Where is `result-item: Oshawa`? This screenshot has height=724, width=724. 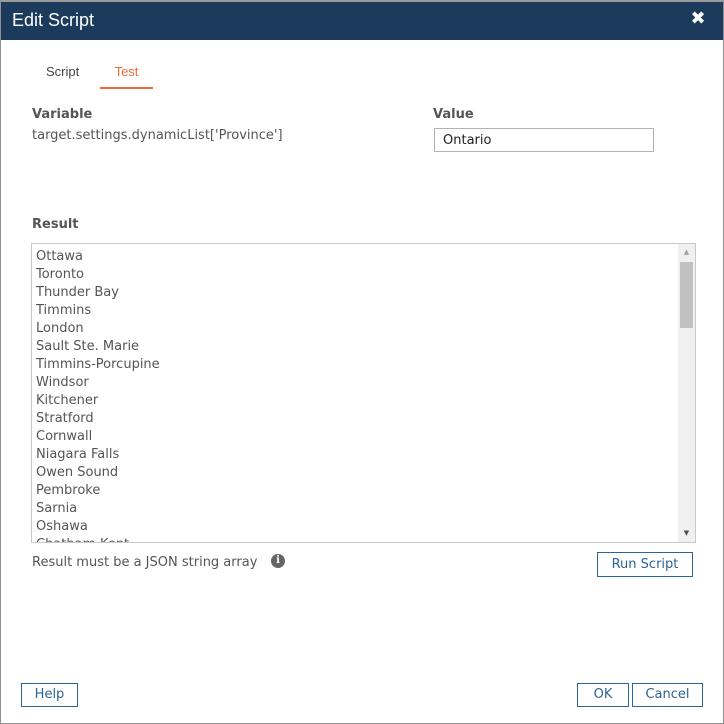
result-item: Oshawa is located at coordinates (62, 526).